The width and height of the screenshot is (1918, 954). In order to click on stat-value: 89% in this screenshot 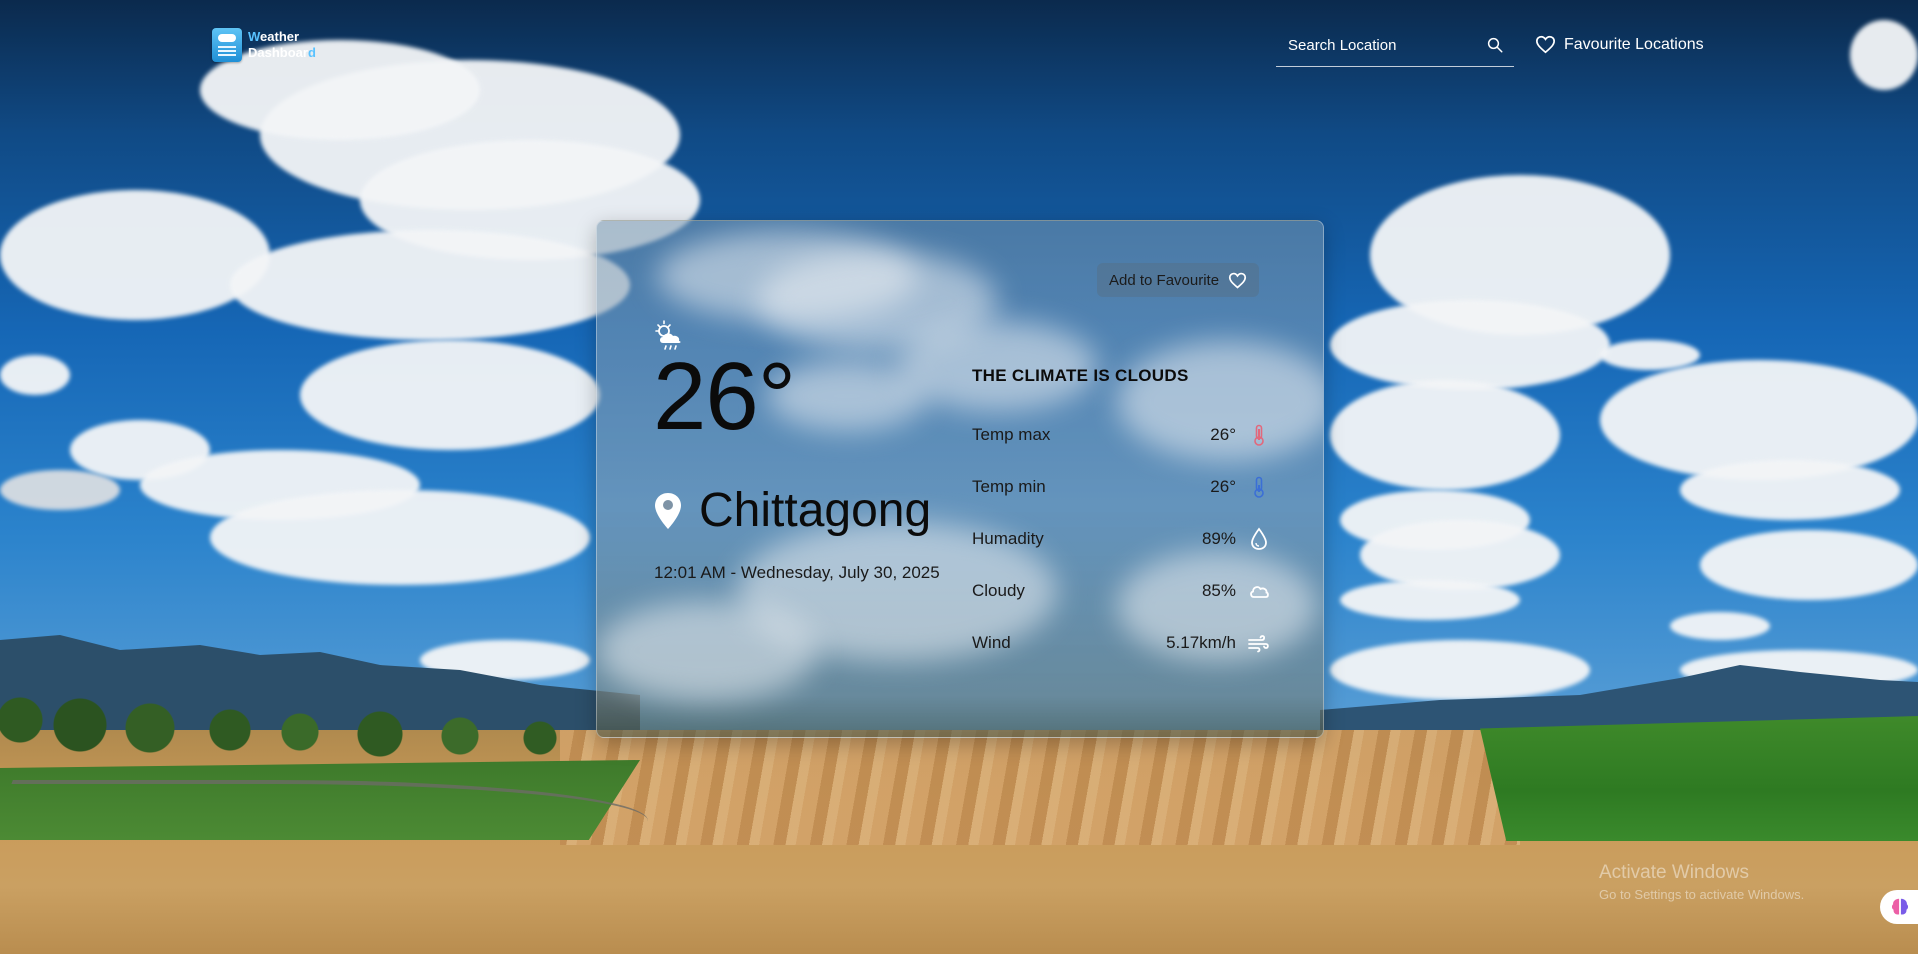, I will do `click(1218, 538)`.